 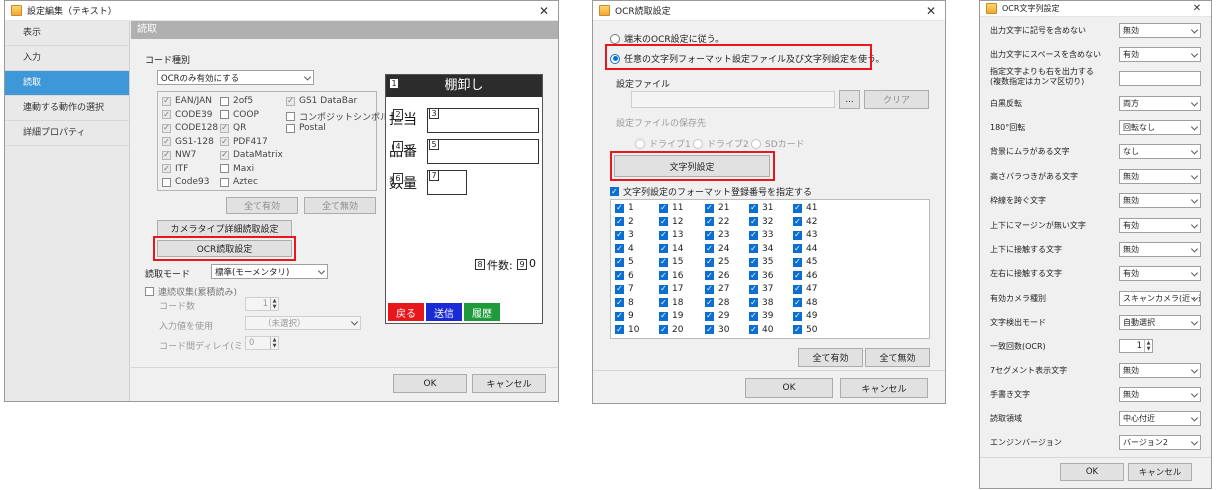 What do you see at coordinates (251, 155) in the screenshot?
I see `code-type-checkbox: ✓ DataMatrix` at bounding box center [251, 155].